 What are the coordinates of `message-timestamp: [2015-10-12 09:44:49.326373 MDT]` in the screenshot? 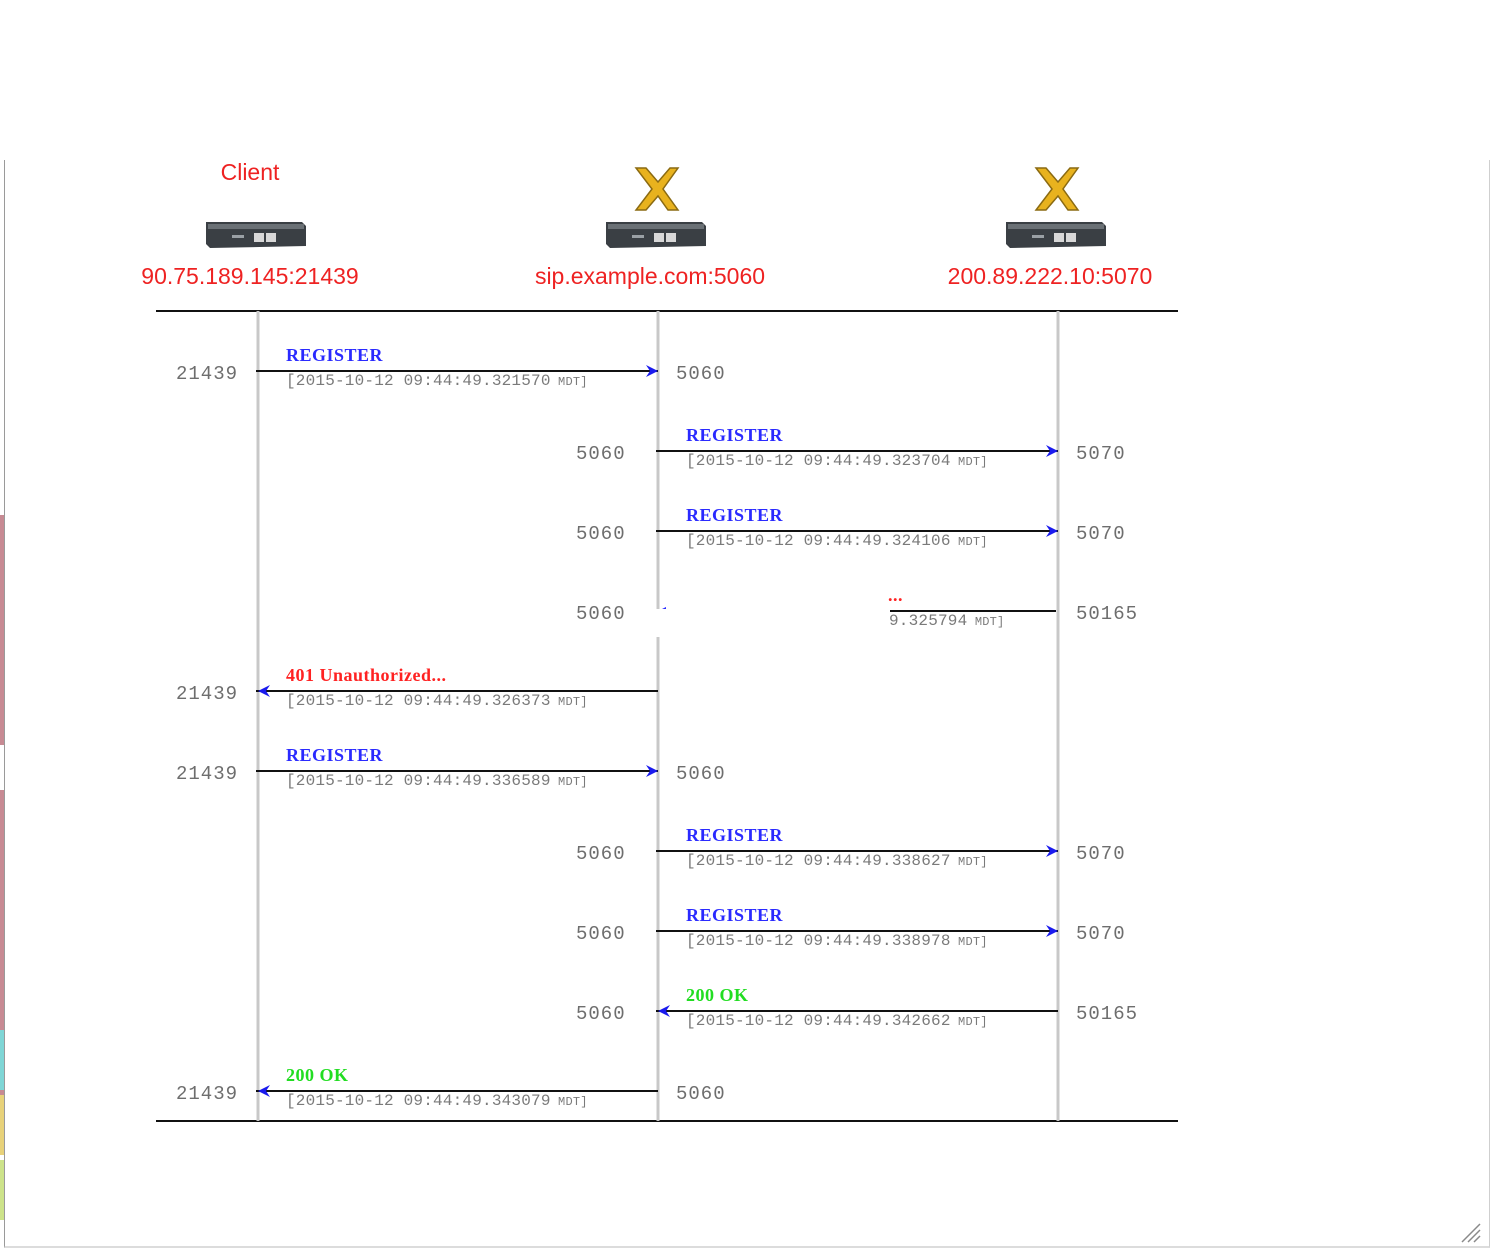 It's located at (437, 701).